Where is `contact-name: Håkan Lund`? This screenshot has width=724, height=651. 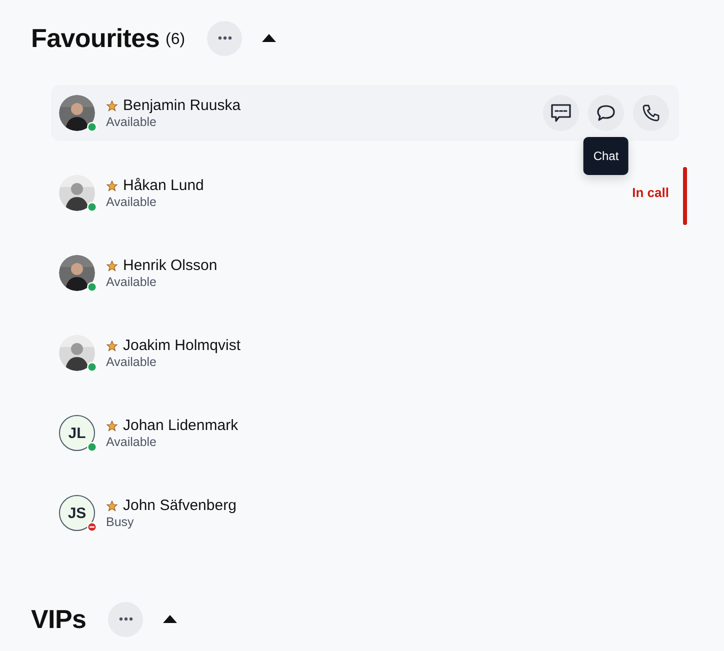
contact-name: Håkan Lund is located at coordinates (163, 185).